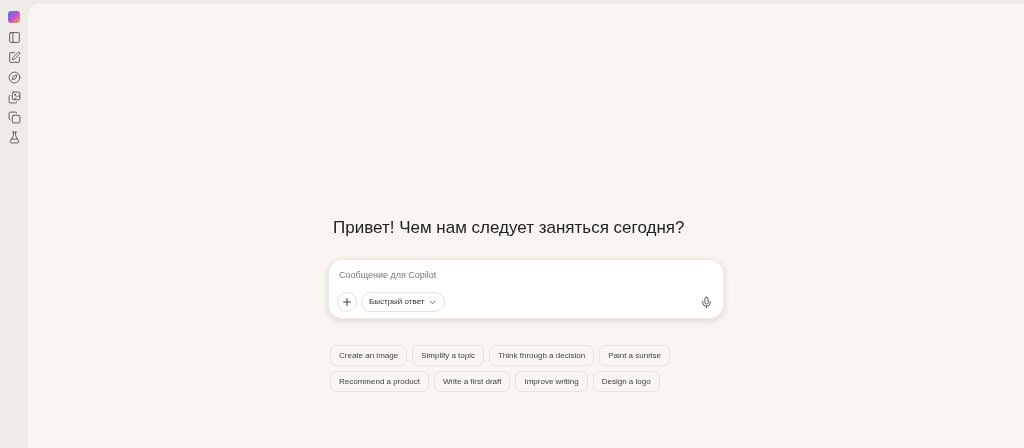 This screenshot has width=1024, height=448. I want to click on suggestion-chip: Create an image, so click(369, 355).